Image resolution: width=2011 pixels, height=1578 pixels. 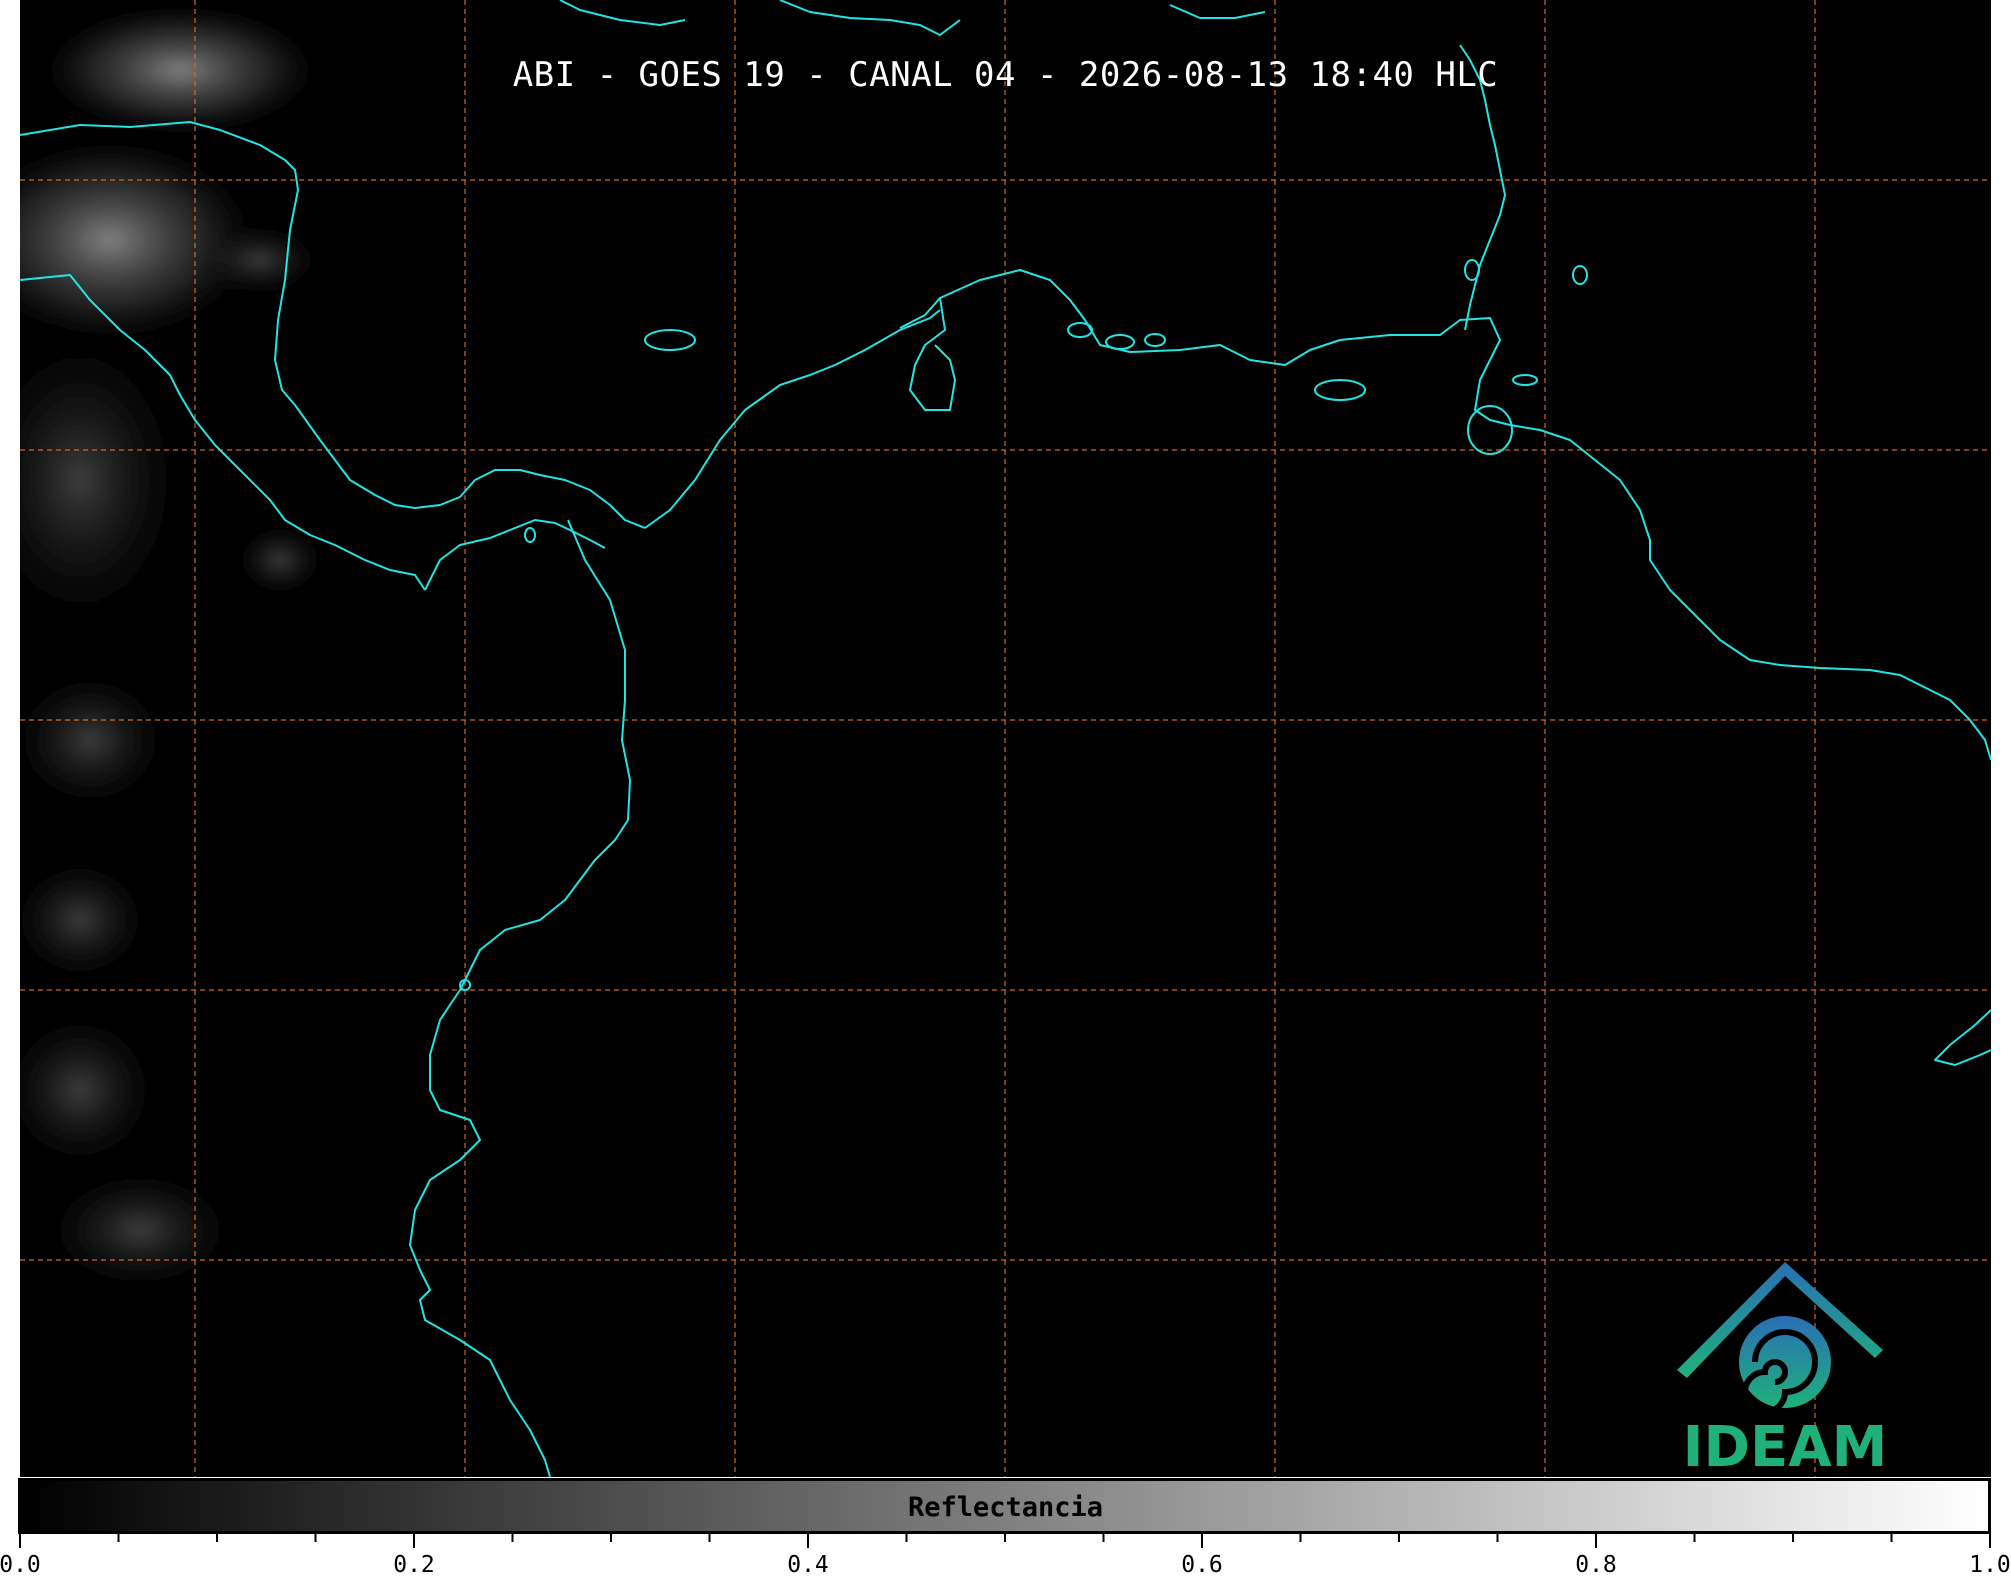 I want to click on coastline-puerto-rico, so click(x=1217, y=11).